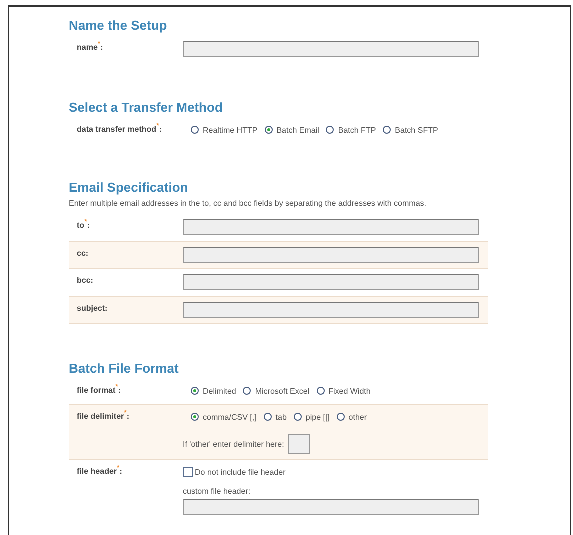 The image size is (573, 535). What do you see at coordinates (224, 417) in the screenshot?
I see `radio-option: comma/CSV [,]` at bounding box center [224, 417].